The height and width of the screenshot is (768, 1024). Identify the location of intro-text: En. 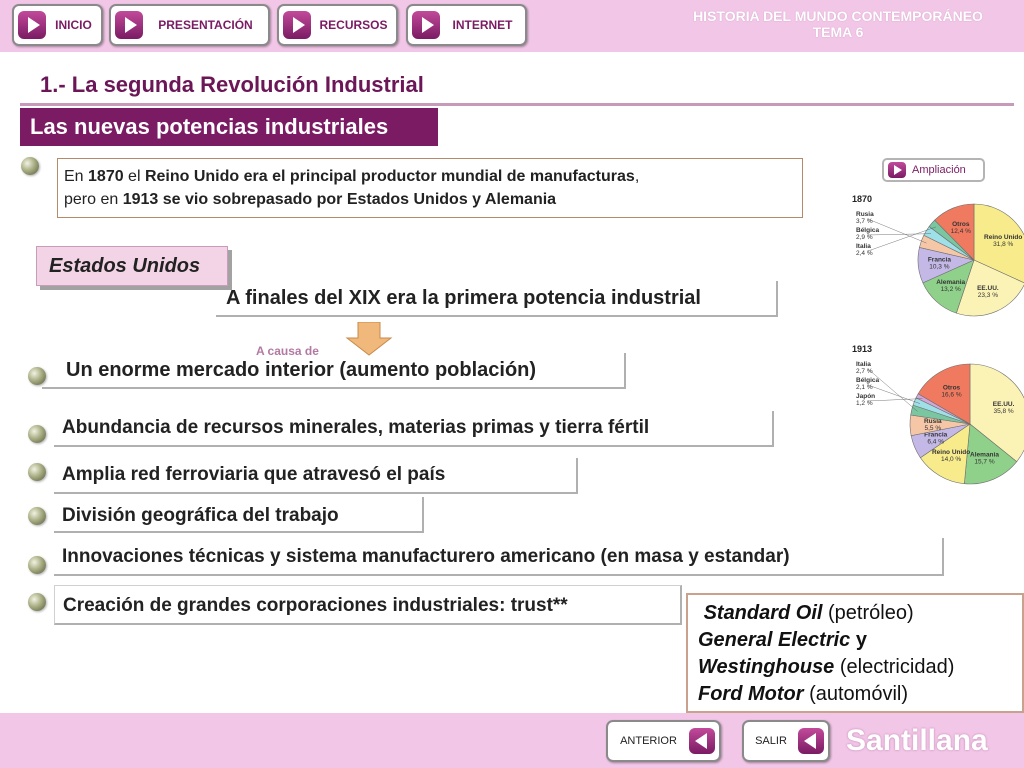
(76, 176).